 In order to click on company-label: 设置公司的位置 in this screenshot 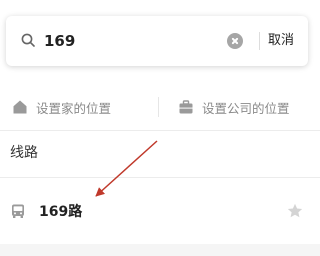, I will do `click(246, 108)`.